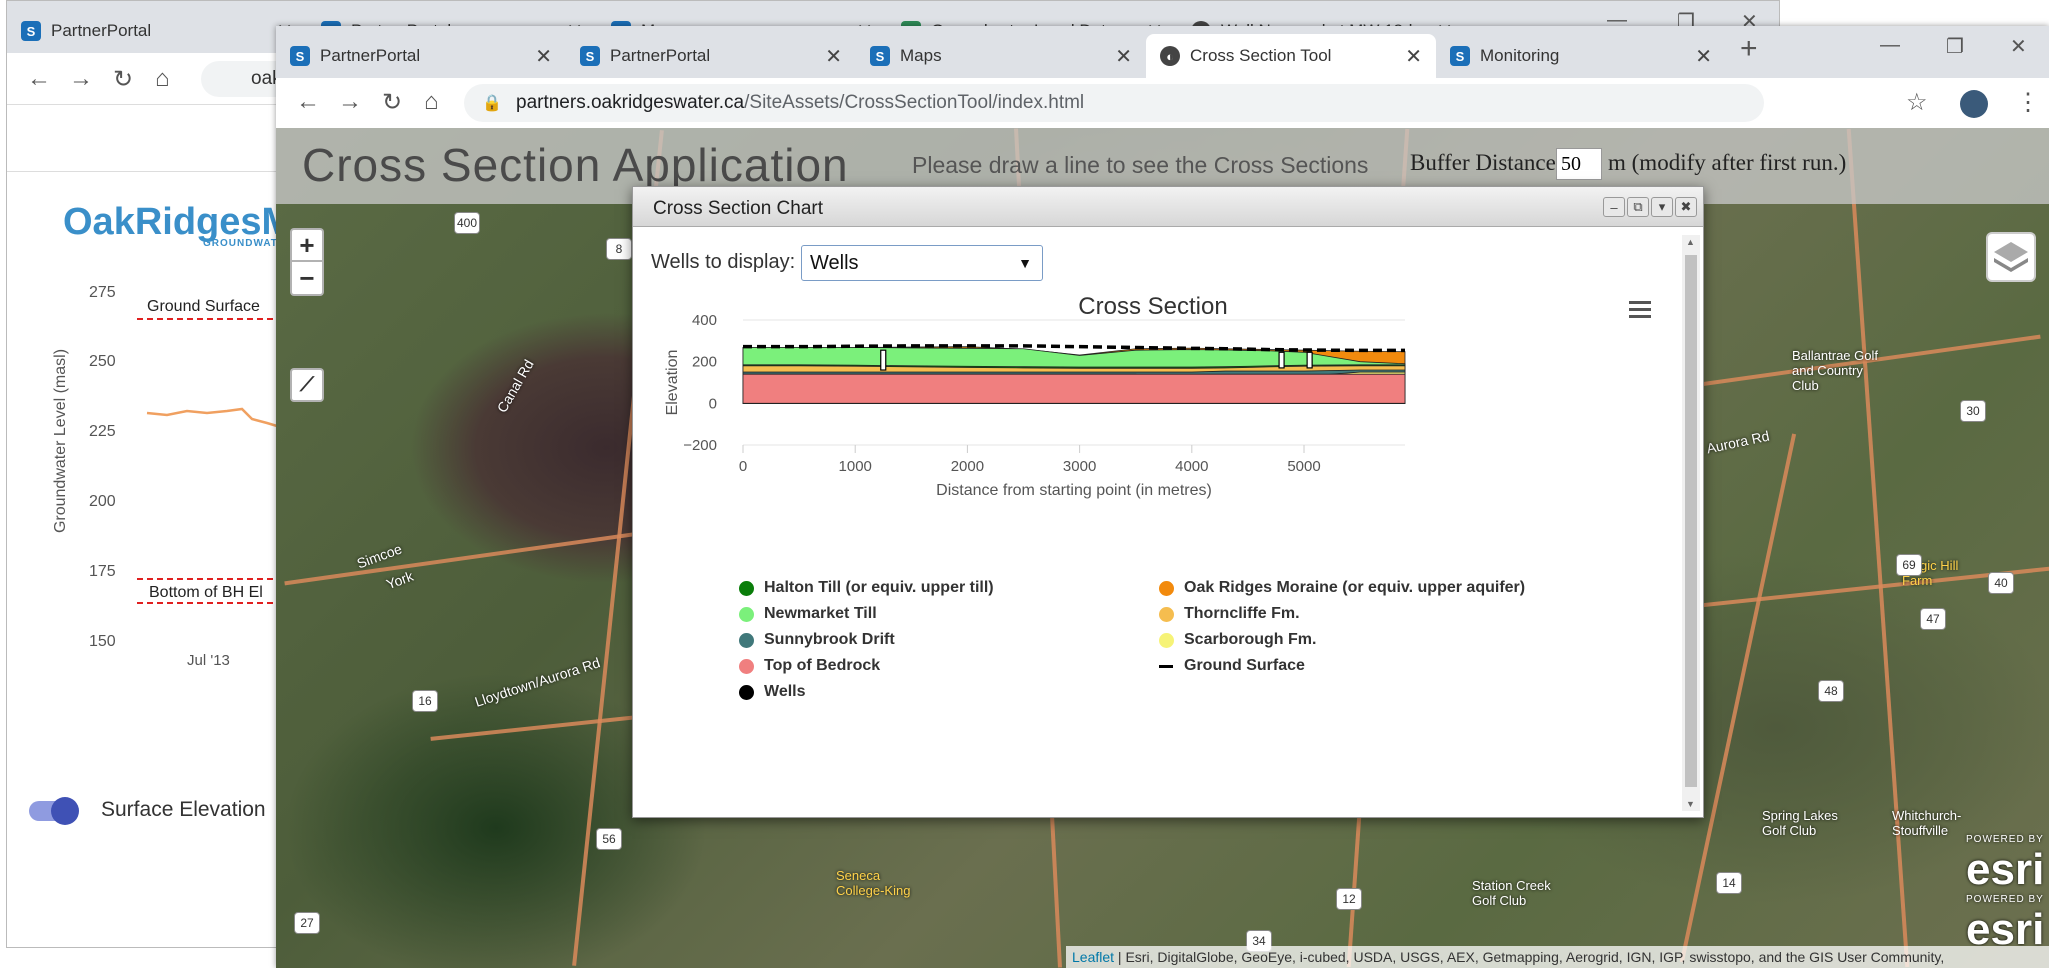  What do you see at coordinates (575, 165) in the screenshot?
I see `app-title: Cross Section Application` at bounding box center [575, 165].